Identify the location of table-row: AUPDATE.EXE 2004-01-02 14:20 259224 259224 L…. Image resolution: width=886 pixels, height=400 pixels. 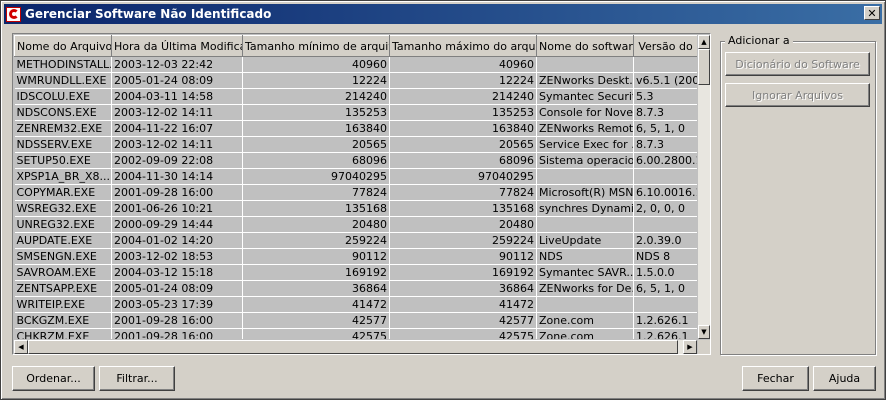
(355, 240).